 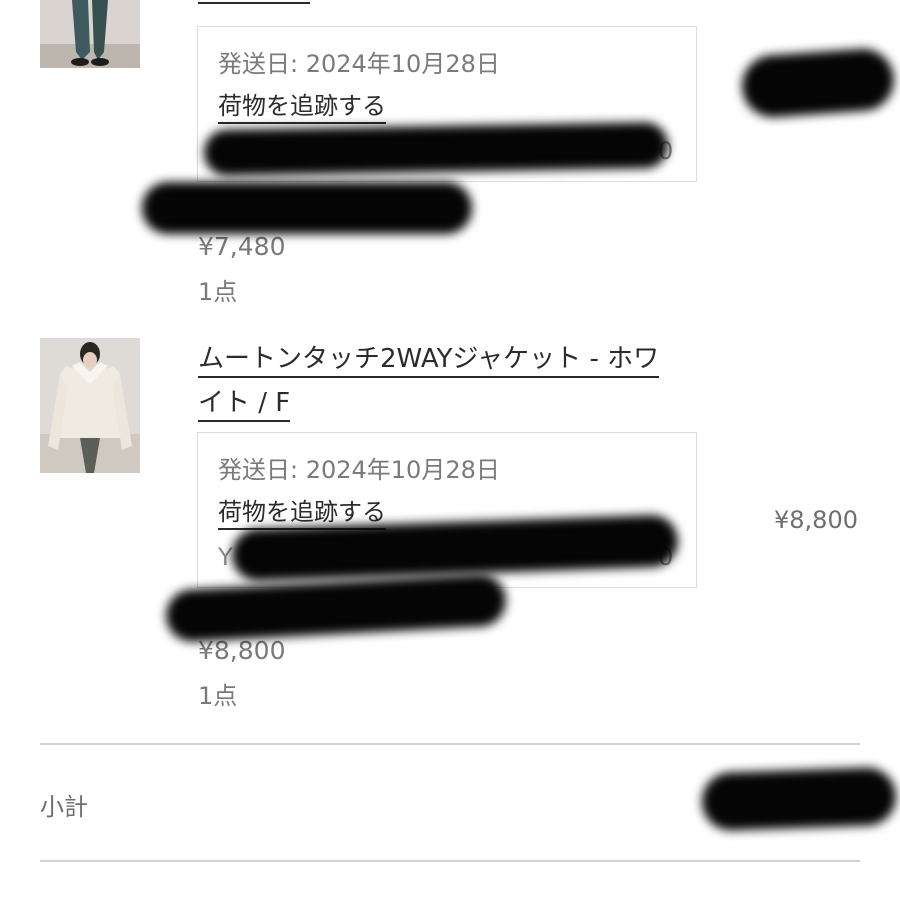 I want to click on line-total-price: ¥8,800, so click(x=816, y=520).